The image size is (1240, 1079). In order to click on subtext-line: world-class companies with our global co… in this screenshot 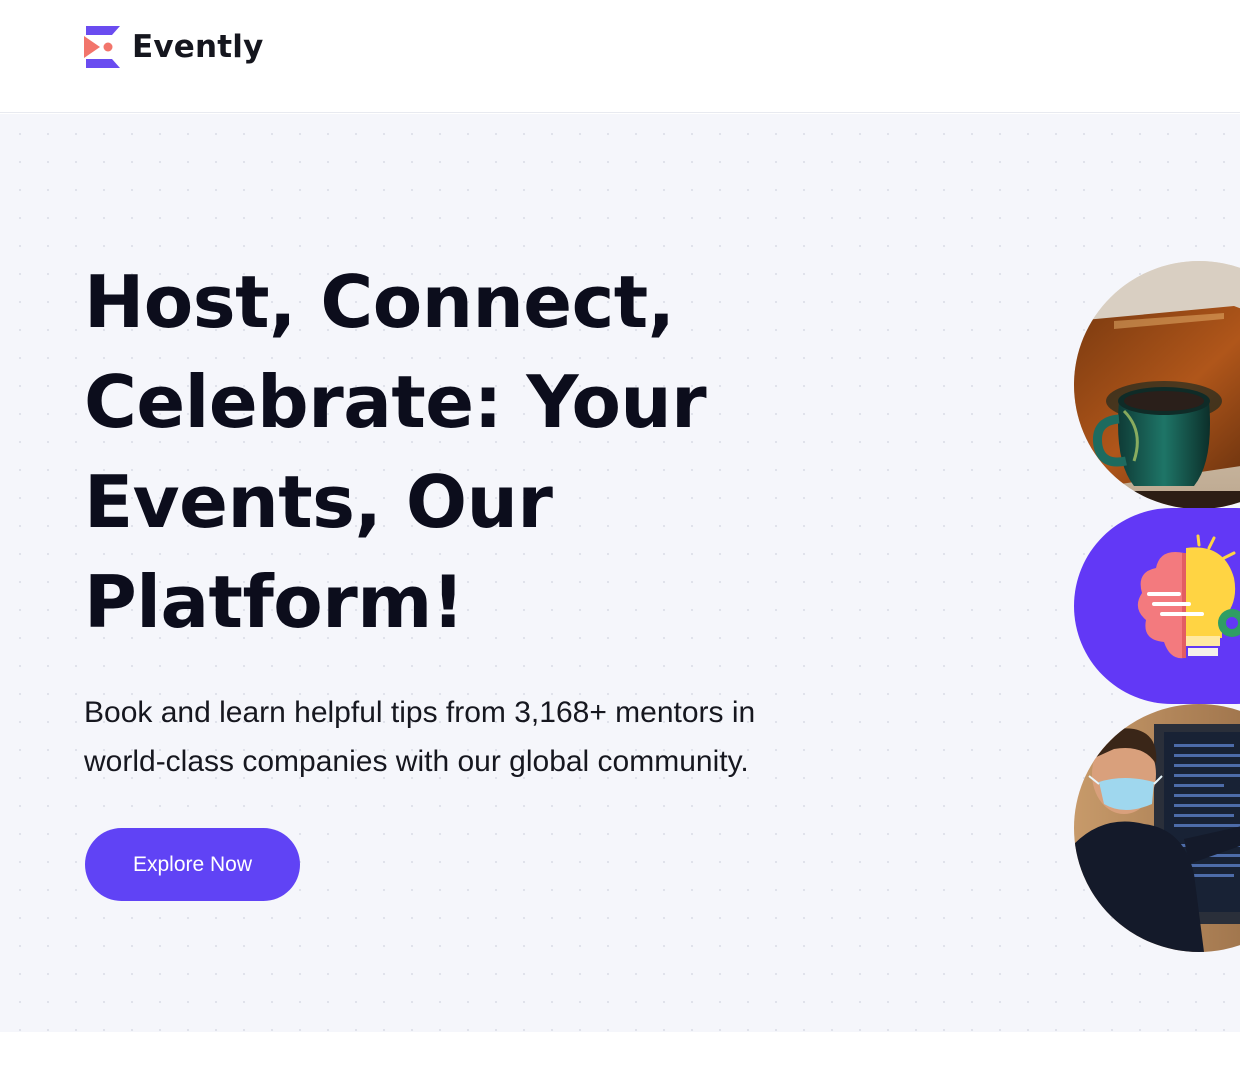, I will do `click(416, 761)`.